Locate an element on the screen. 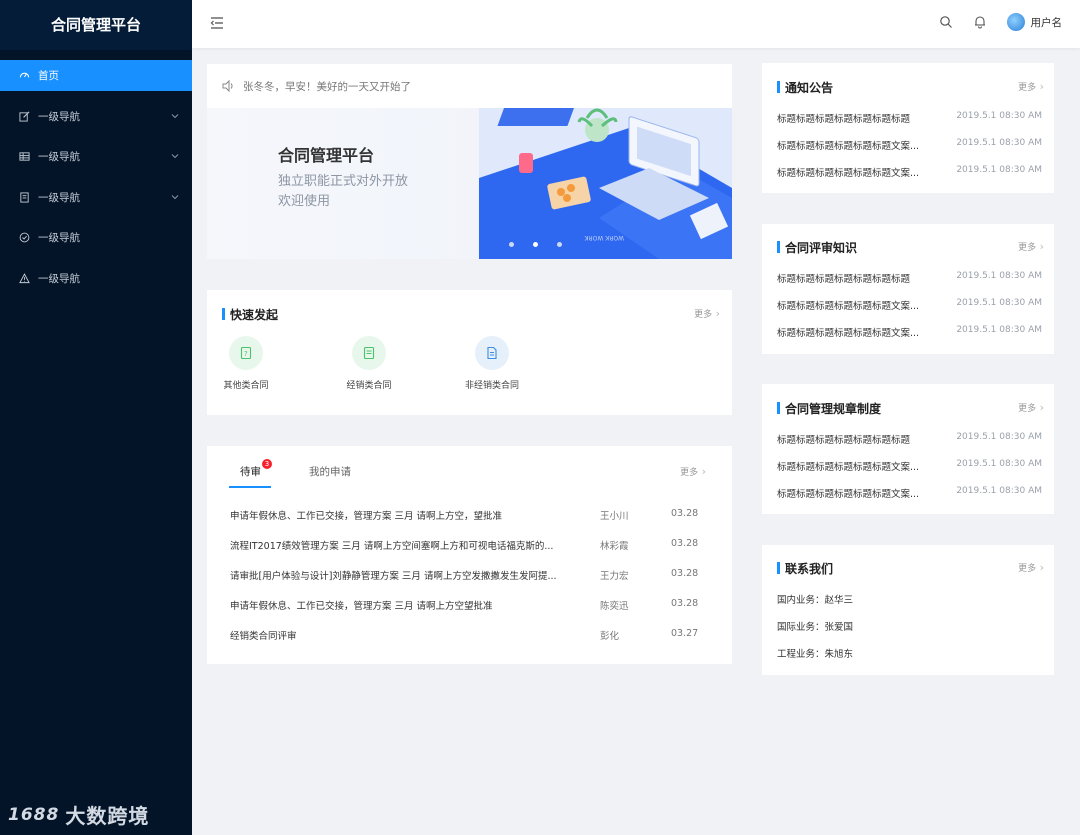 The image size is (1080, 835). quick-item-label: 非经销类合同 is located at coordinates (491, 386).